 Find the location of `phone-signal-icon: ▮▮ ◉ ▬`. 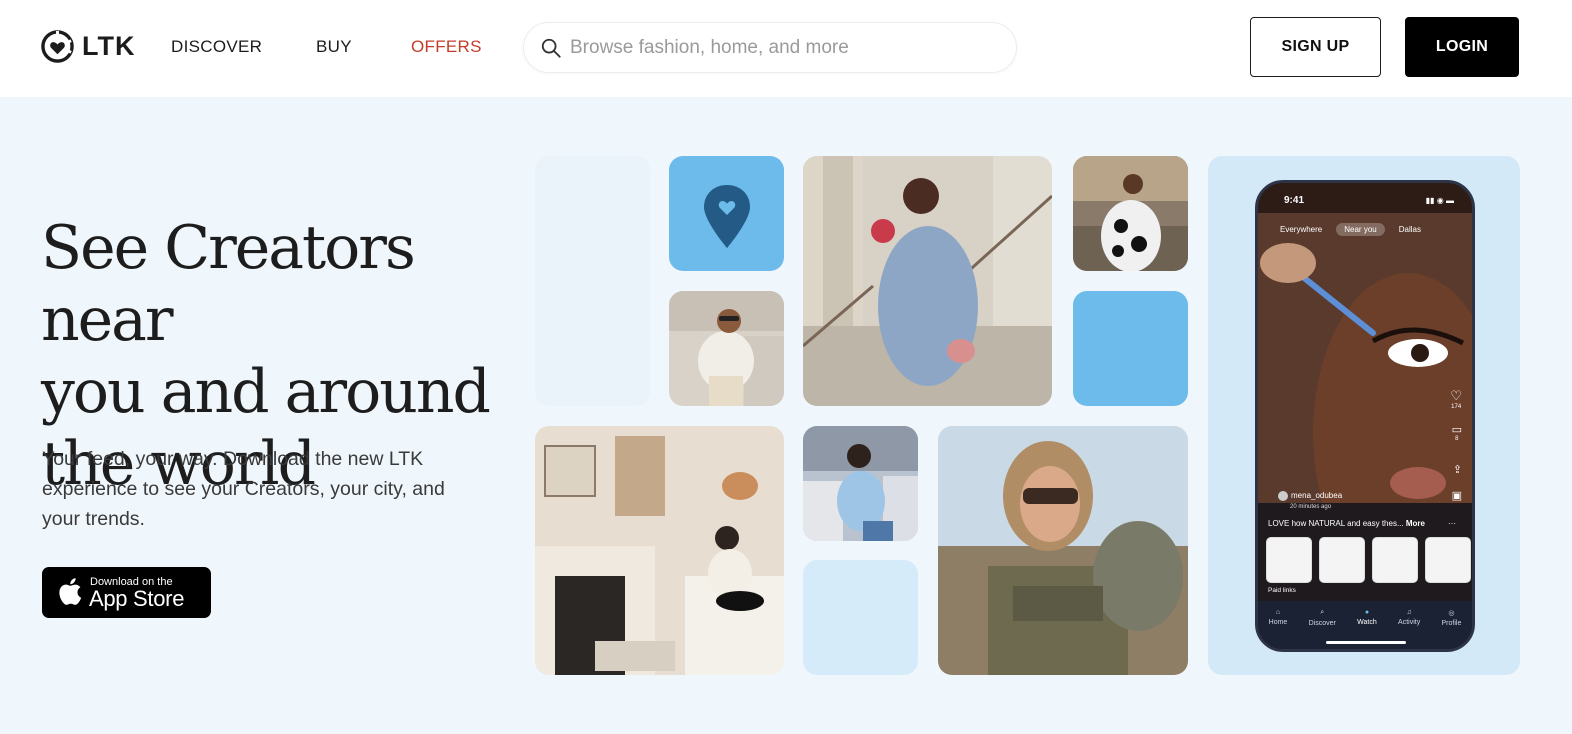

phone-signal-icon: ▮▮ ◉ ▬ is located at coordinates (1439, 200).